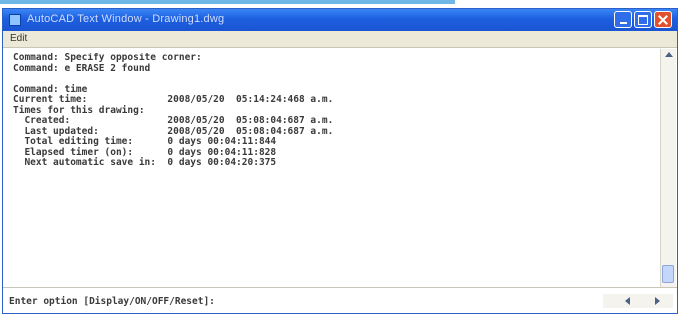  Describe the element at coordinates (638, 301) in the screenshot. I see `horizontal-scrollbar` at that location.